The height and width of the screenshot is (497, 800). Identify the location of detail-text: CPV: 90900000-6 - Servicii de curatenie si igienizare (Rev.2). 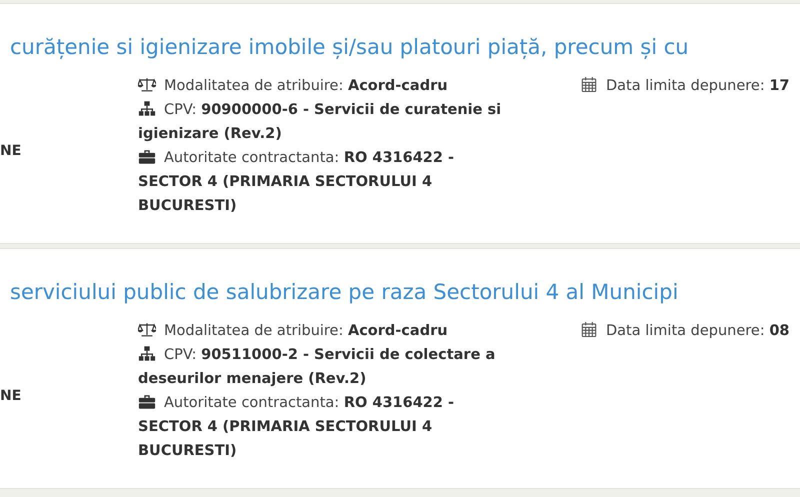
(320, 122).